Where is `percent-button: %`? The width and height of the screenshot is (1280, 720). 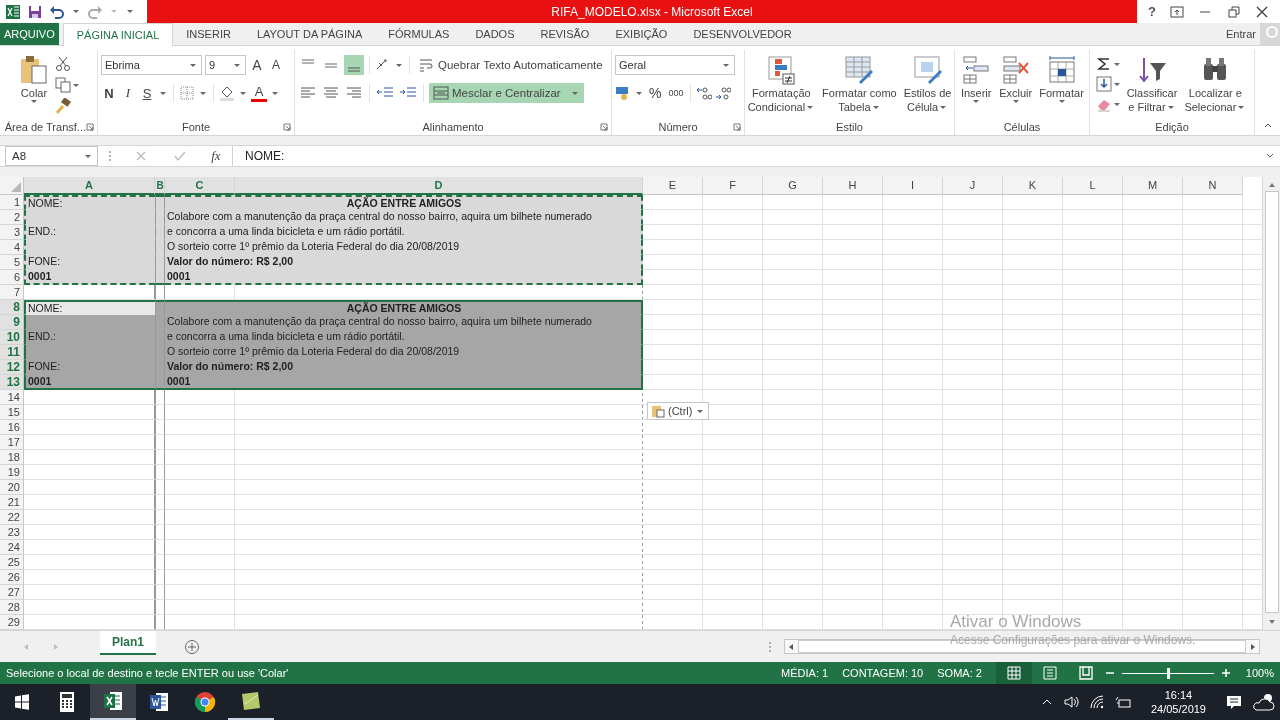
percent-button: % is located at coordinates (655, 93).